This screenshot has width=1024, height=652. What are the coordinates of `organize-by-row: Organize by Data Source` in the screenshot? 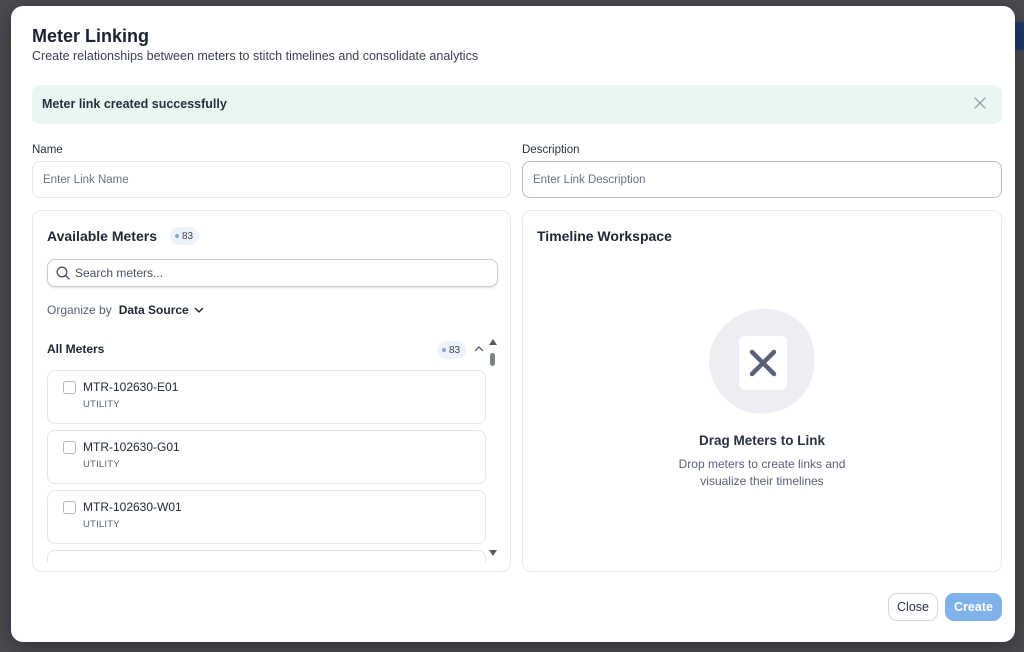 It's located at (125, 310).